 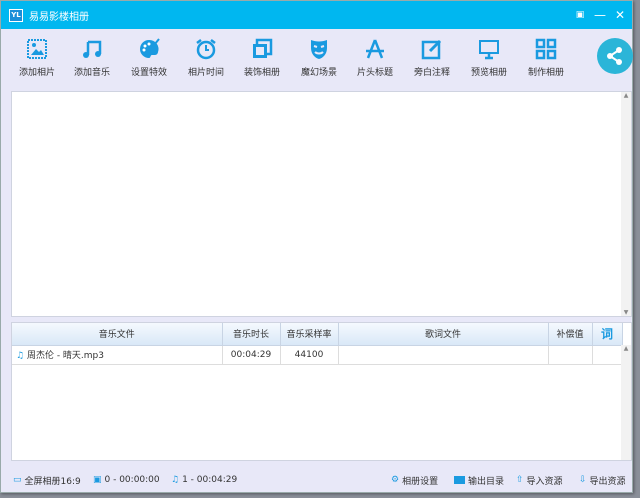 I want to click on toolbar-button-monitor: 预览相册, so click(x=489, y=57).